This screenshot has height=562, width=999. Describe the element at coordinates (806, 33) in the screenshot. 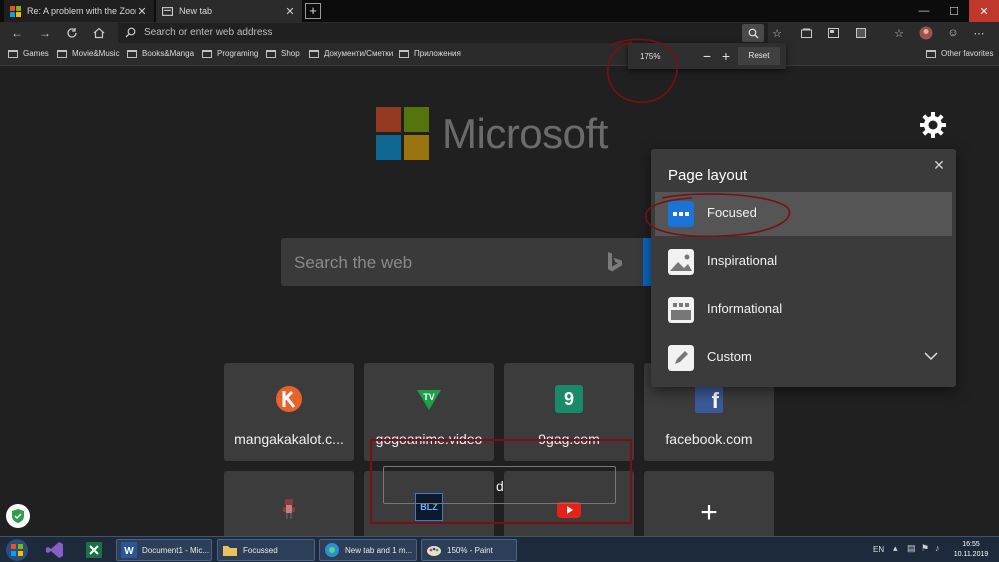

I see `collections-icon` at that location.